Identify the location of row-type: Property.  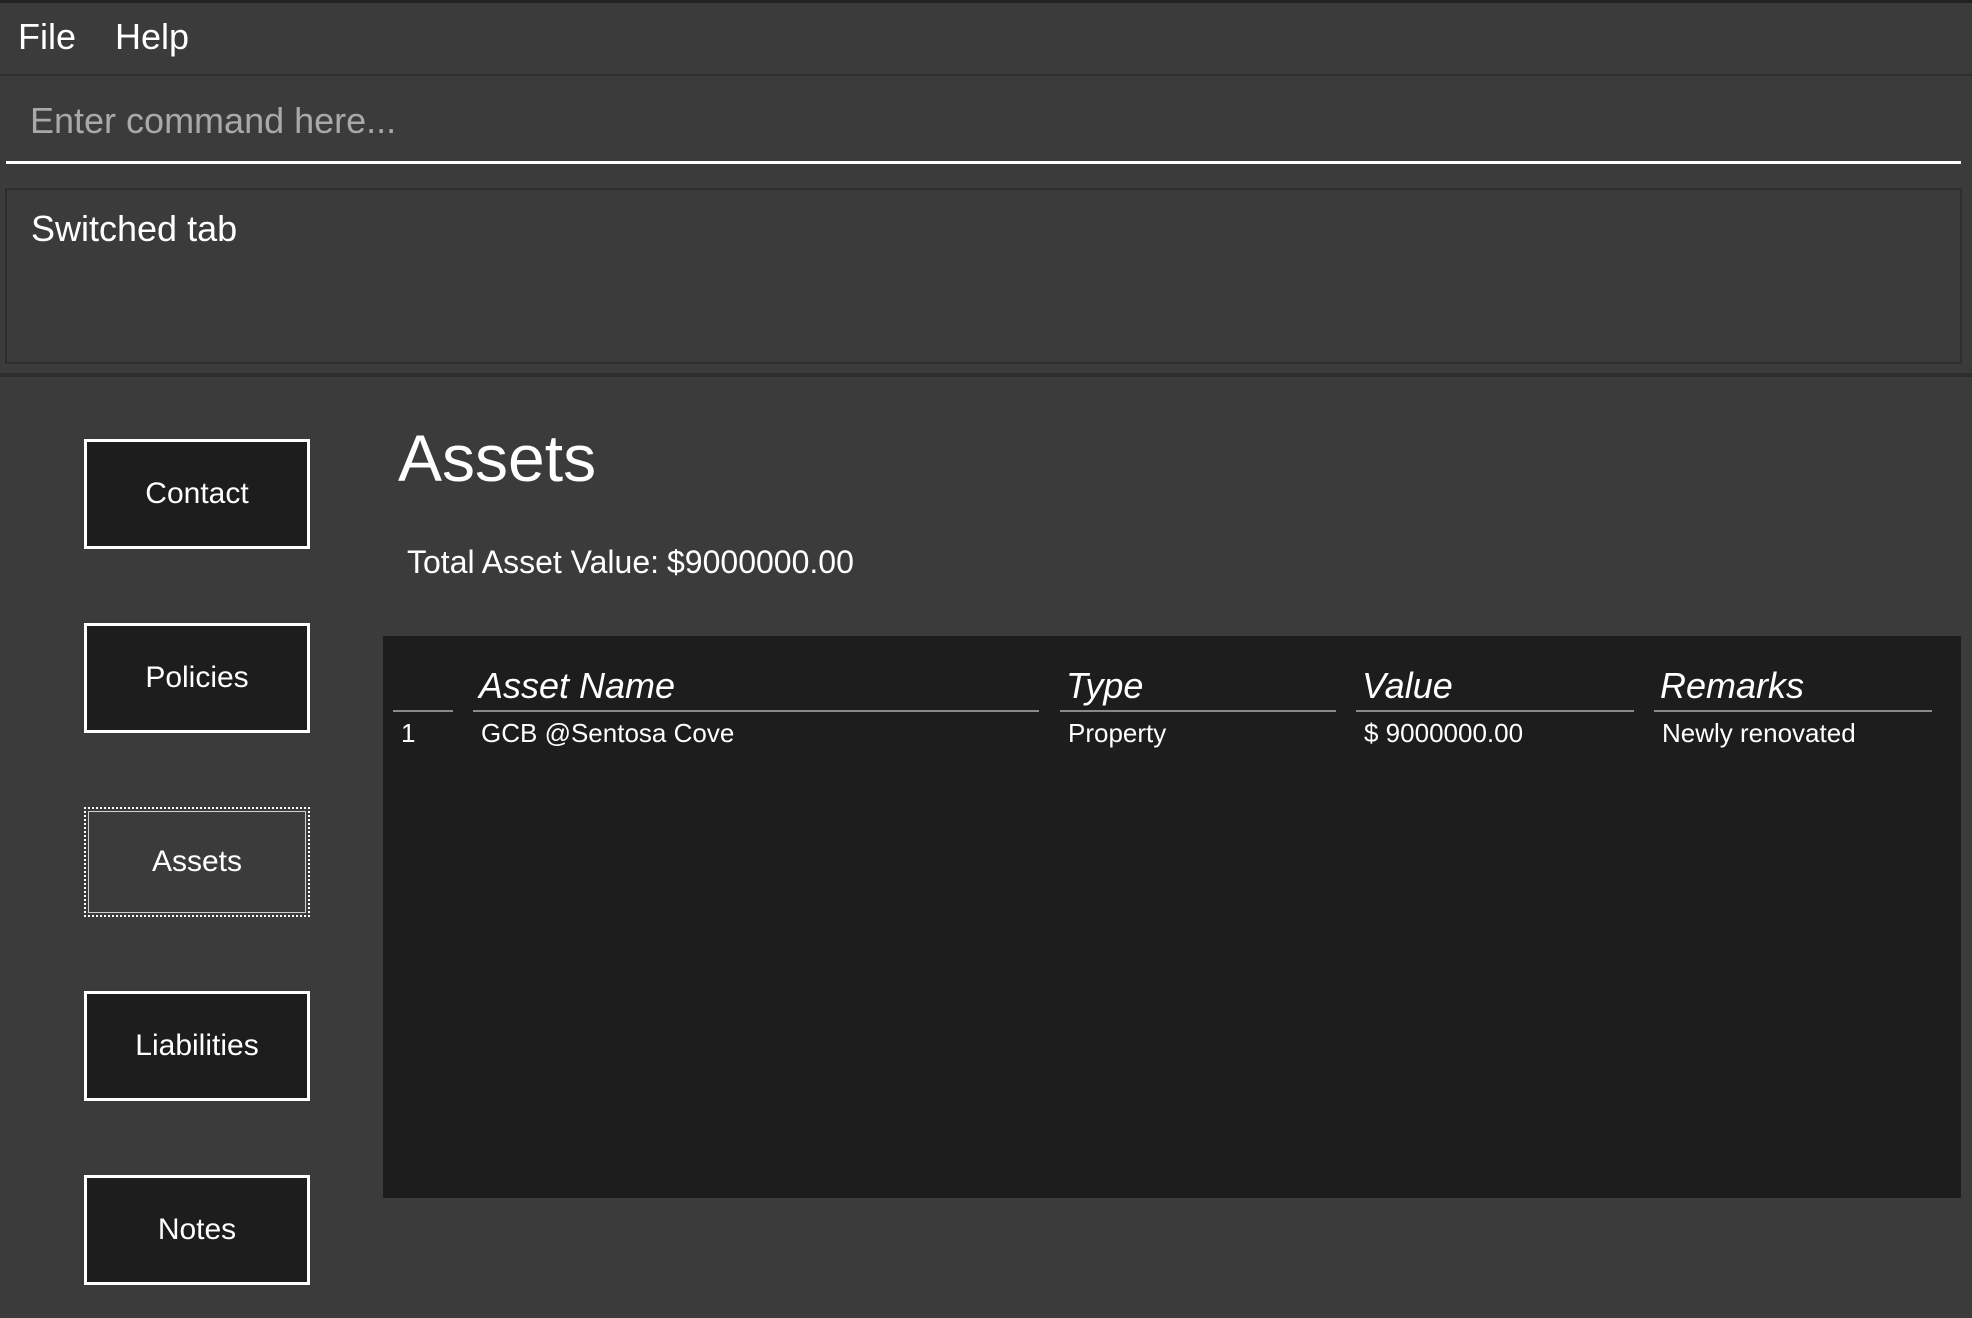
(1117, 733).